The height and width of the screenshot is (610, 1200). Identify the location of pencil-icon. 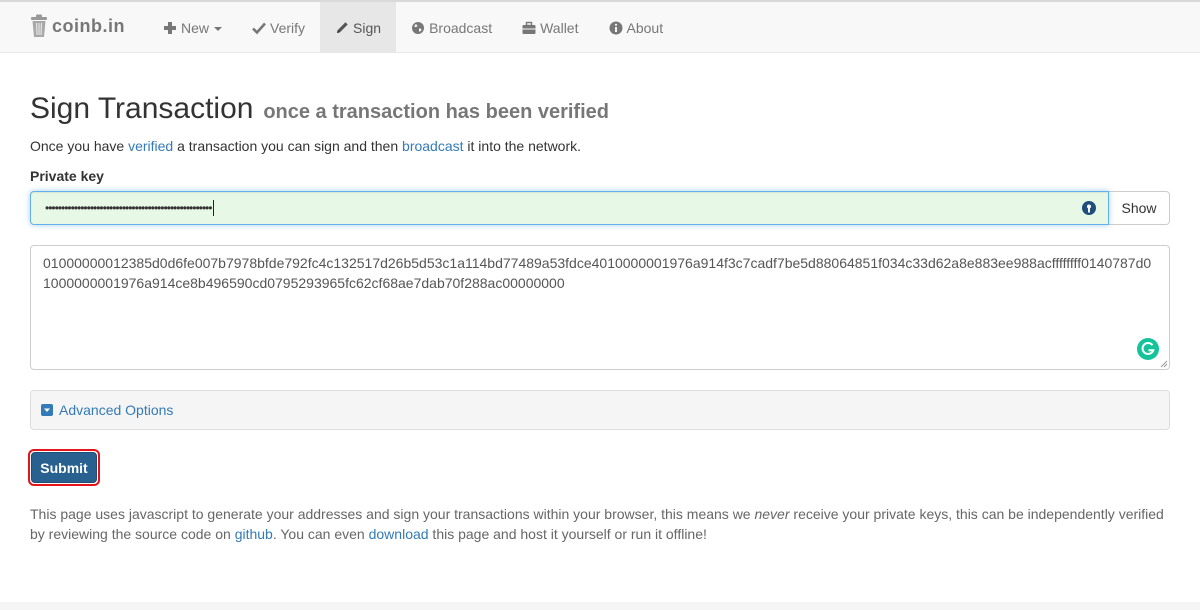
(342, 27).